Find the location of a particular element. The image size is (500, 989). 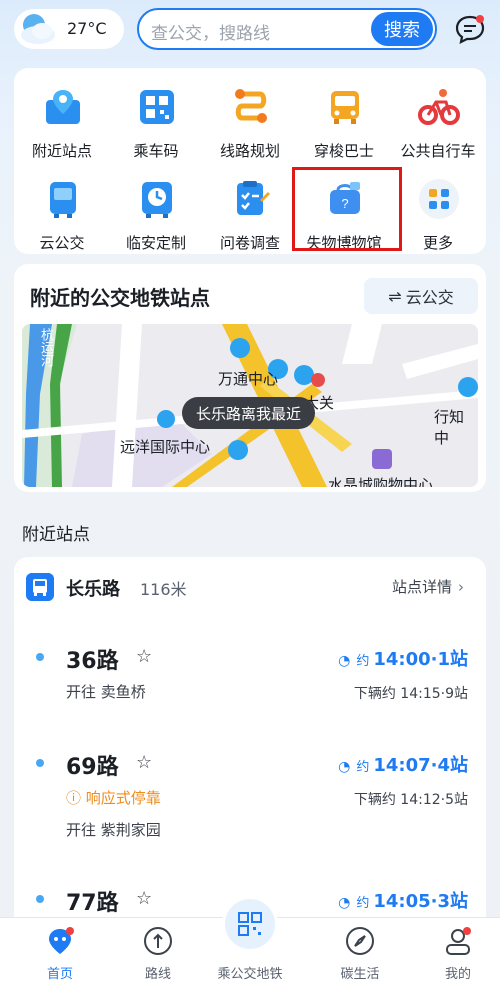

stop-name: 长乐路 is located at coordinates (93, 589).